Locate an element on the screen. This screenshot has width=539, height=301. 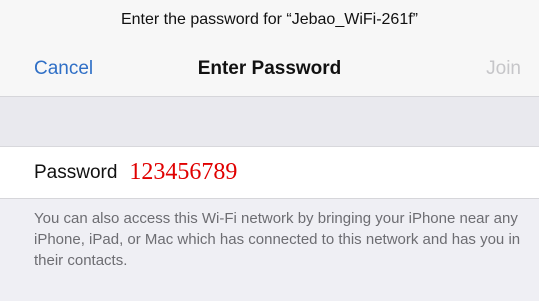
password-input is located at coordinates (309, 172).